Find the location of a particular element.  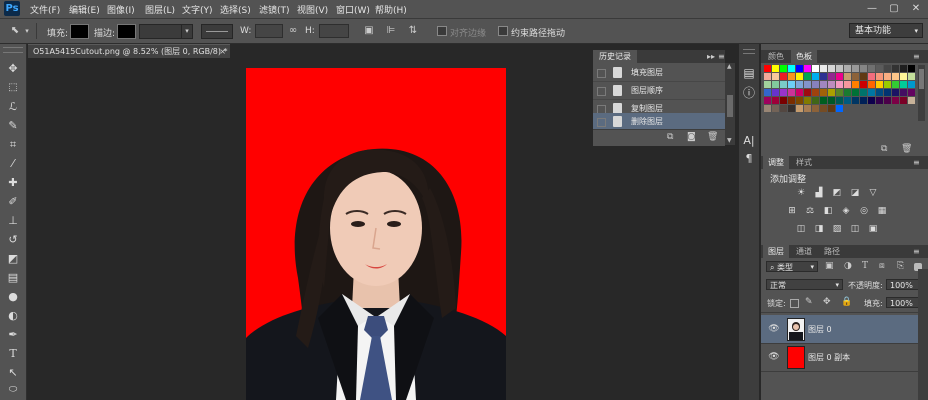

height-input is located at coordinates (334, 31).